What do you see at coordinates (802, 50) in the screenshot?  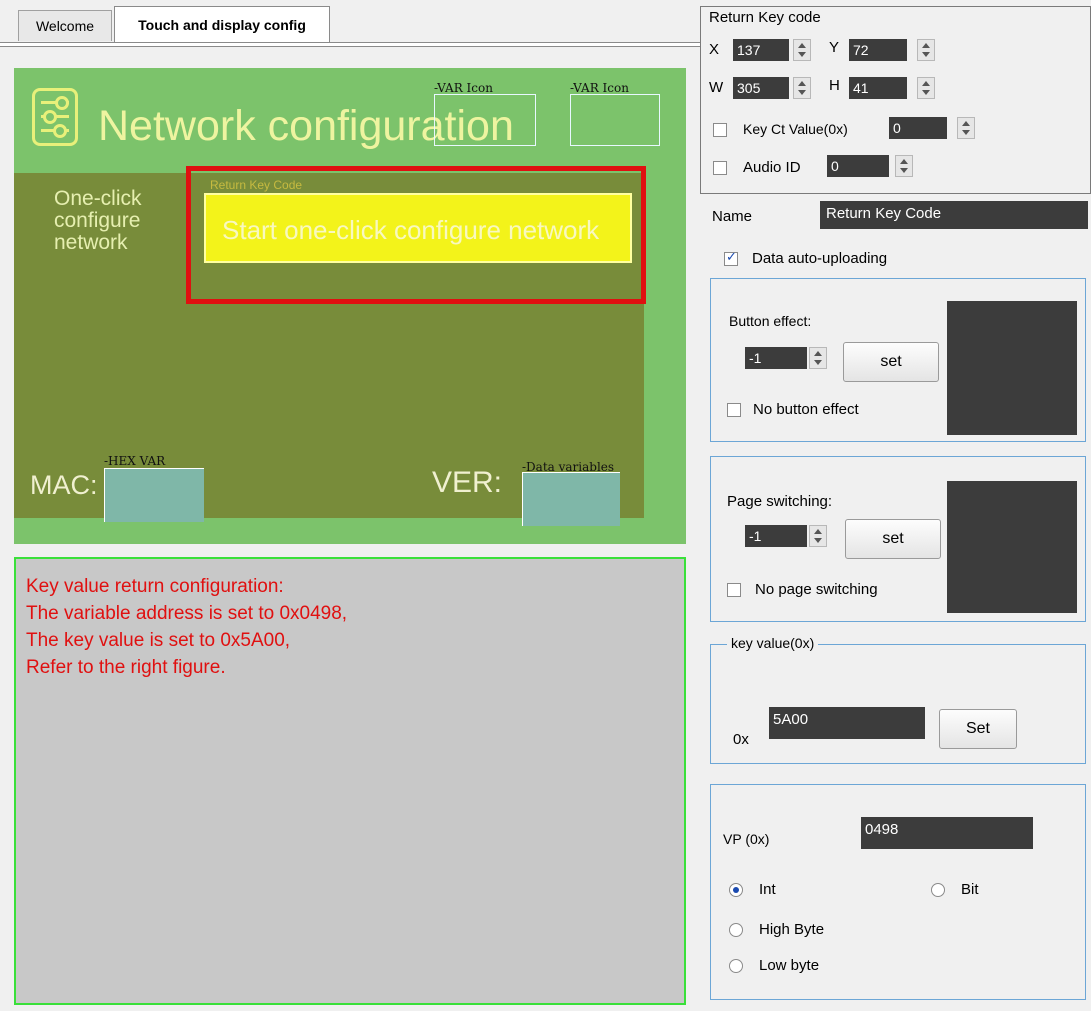 I see `x-spinner` at bounding box center [802, 50].